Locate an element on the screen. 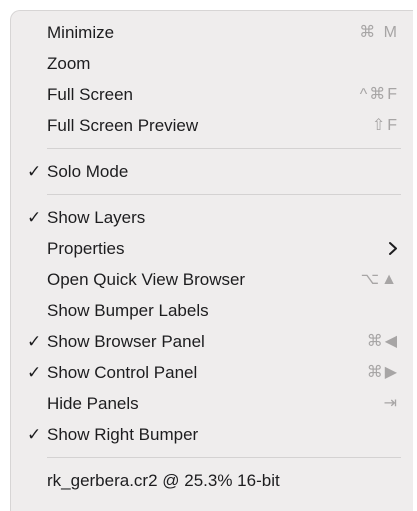 This screenshot has height=511, width=417. shortcut-label: ⌘◀ is located at coordinates (382, 341).